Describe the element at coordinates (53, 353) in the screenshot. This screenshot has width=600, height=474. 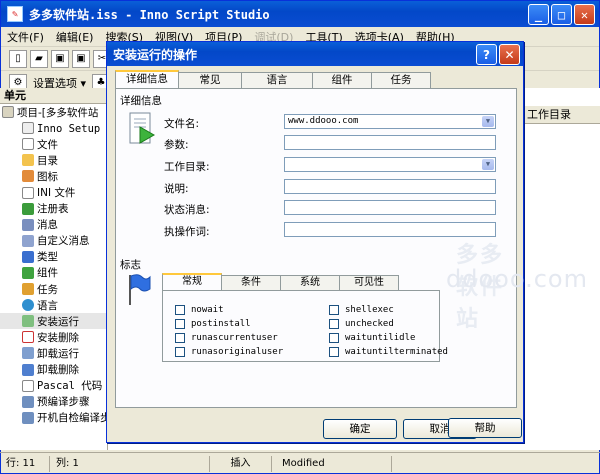
I see `tree-node: 卸载运行` at that location.